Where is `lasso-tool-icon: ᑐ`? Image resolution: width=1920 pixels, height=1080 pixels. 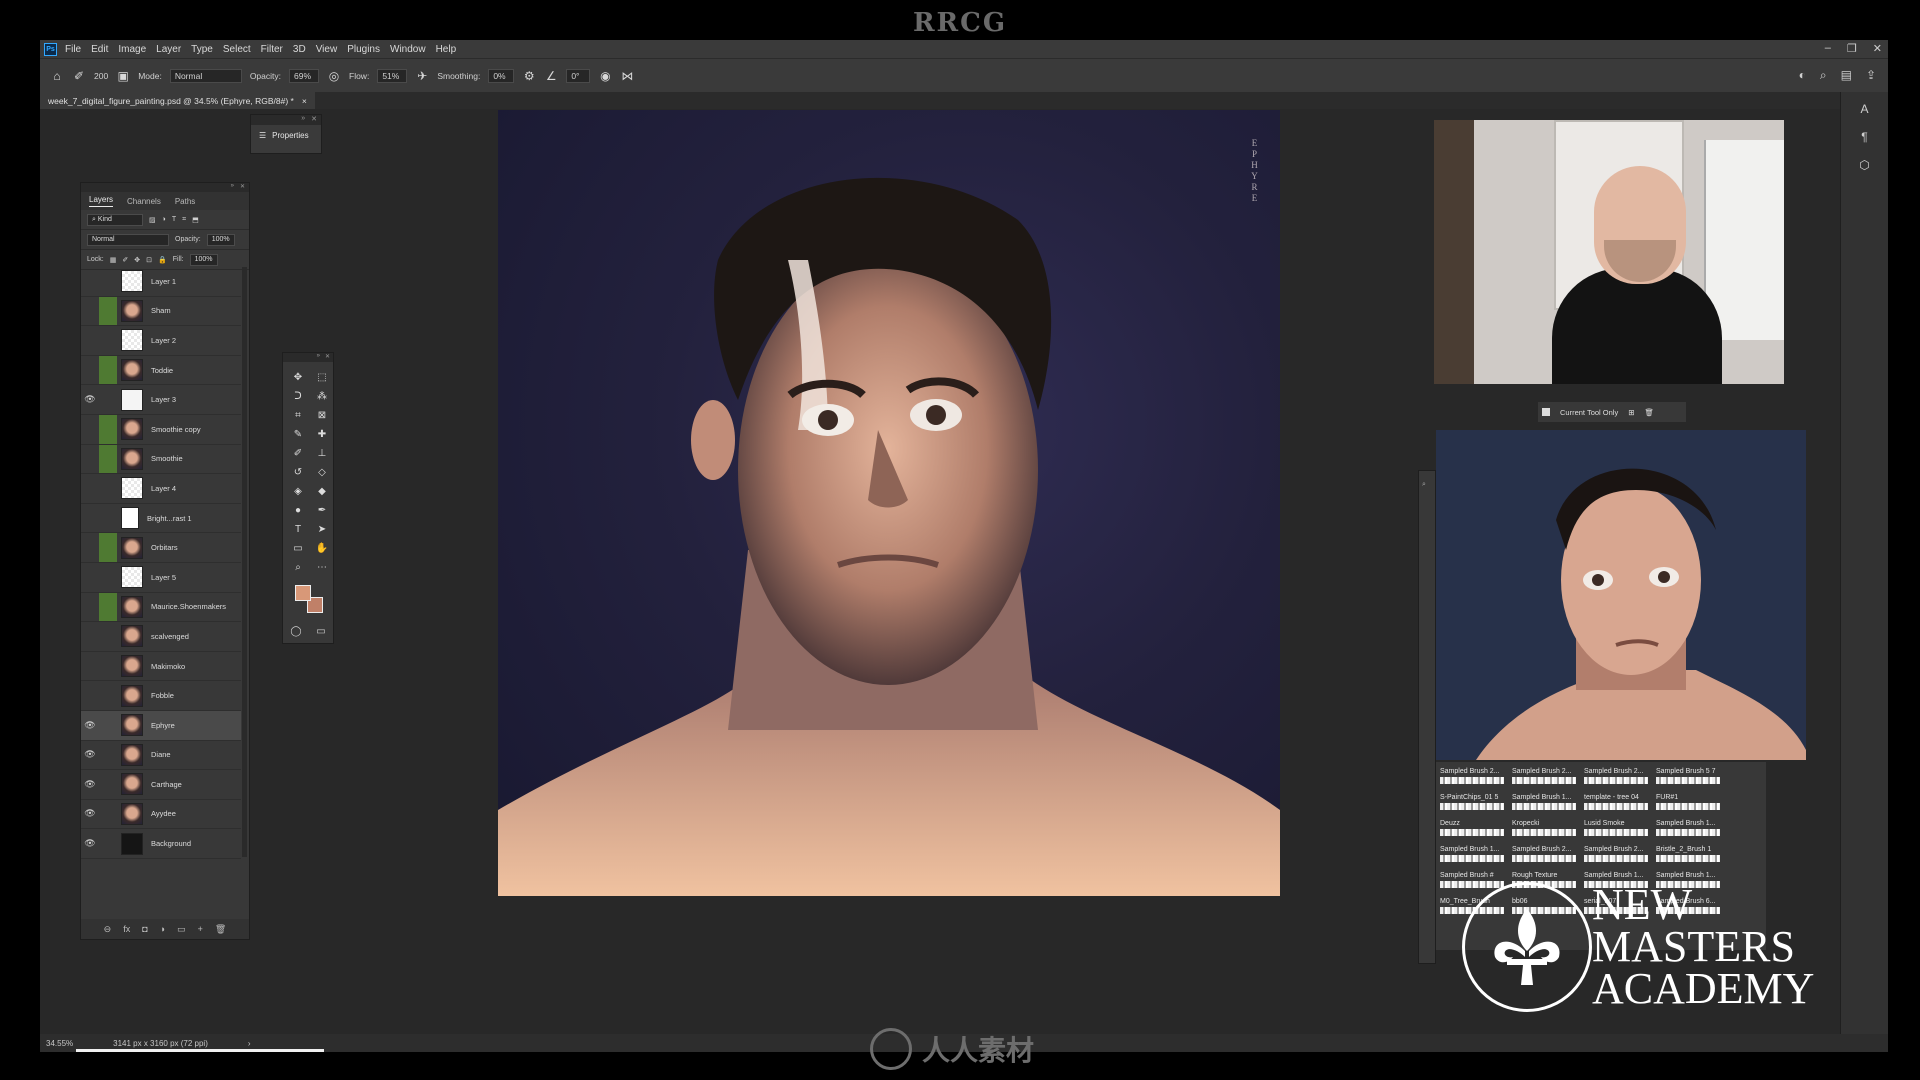 lasso-tool-icon: ᑐ is located at coordinates (298, 396).